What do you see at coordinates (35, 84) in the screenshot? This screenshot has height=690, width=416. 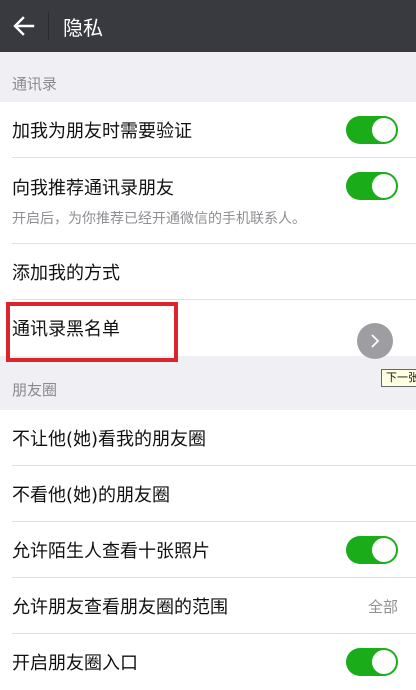 I see `section-header-contacts: 通讯录` at bounding box center [35, 84].